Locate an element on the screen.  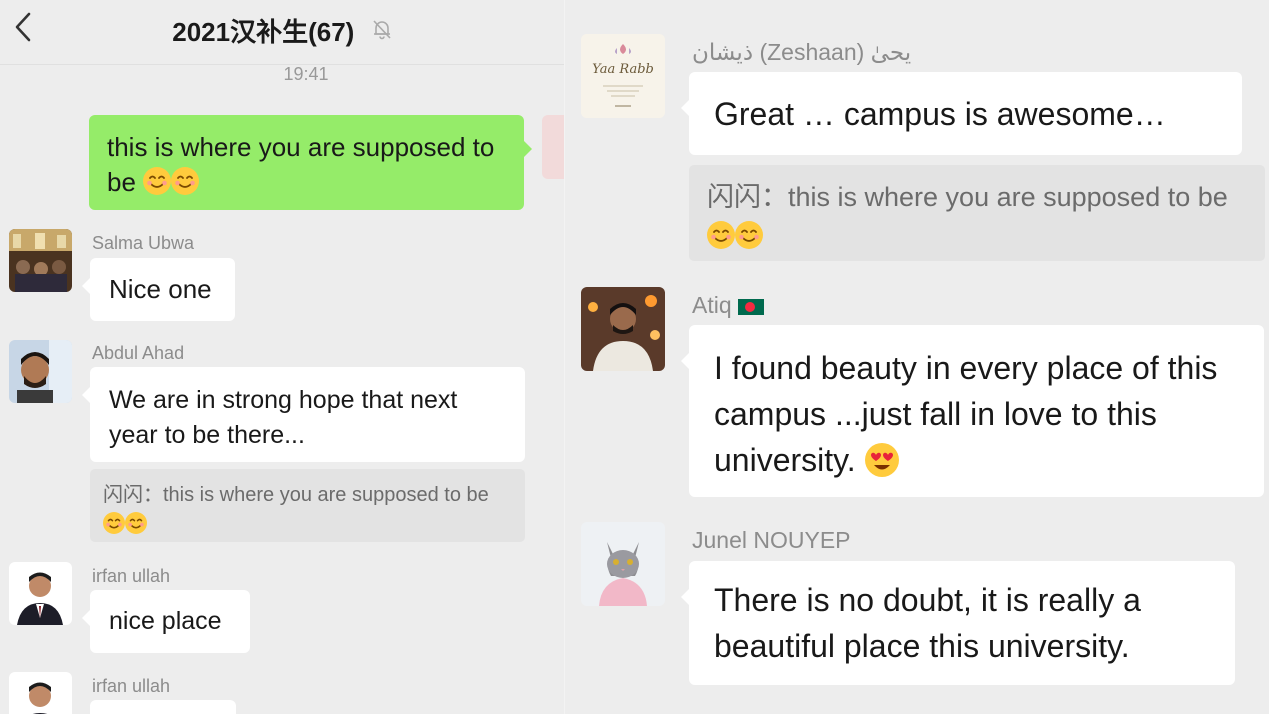
avatar-junel is located at coordinates (623, 564).